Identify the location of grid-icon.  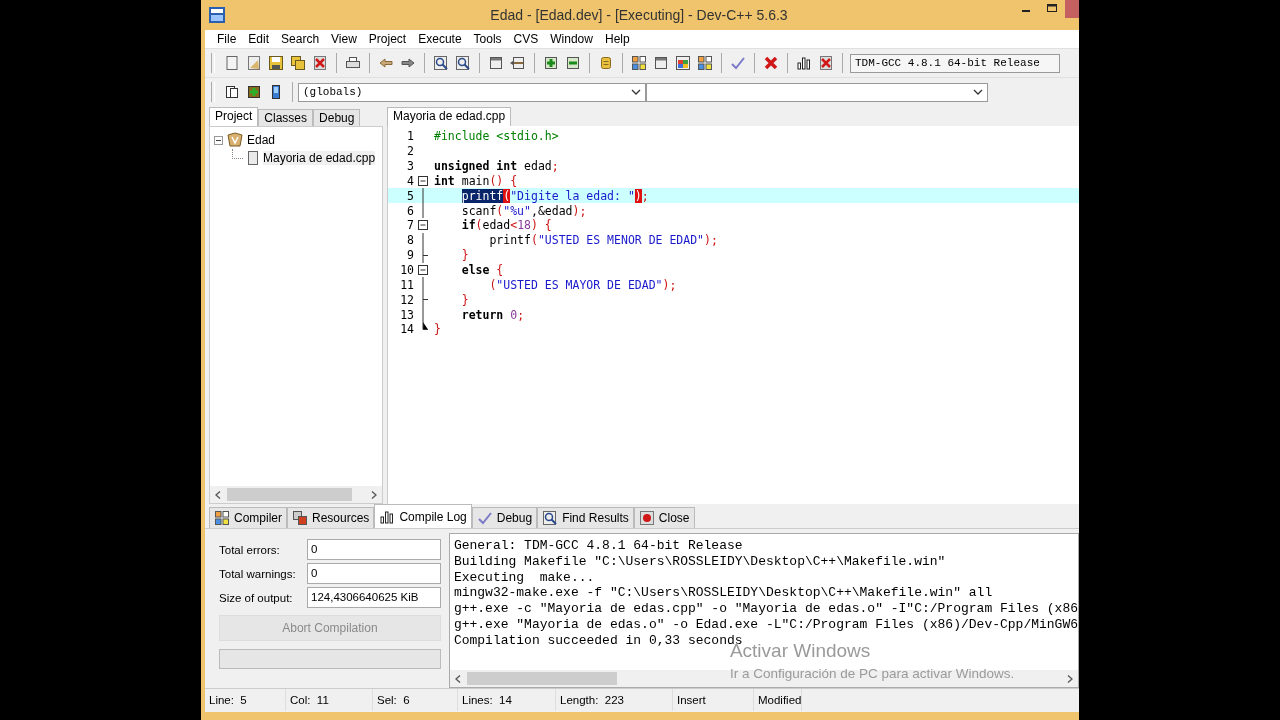
(222, 518).